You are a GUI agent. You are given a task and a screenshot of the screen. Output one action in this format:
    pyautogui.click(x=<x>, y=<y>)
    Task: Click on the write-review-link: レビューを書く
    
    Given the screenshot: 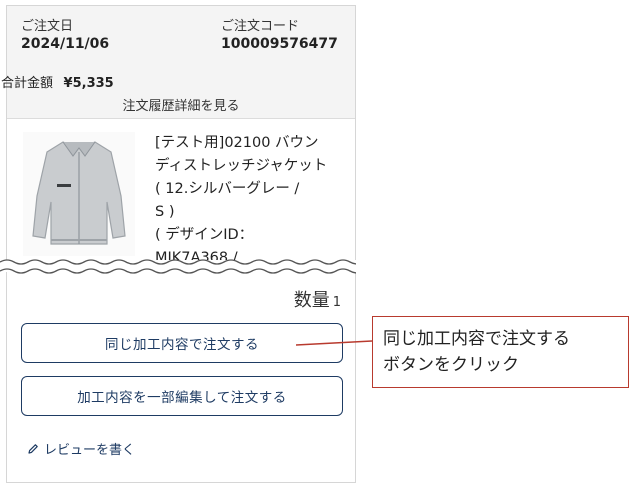 What is the action you would take?
    pyautogui.click(x=81, y=448)
    